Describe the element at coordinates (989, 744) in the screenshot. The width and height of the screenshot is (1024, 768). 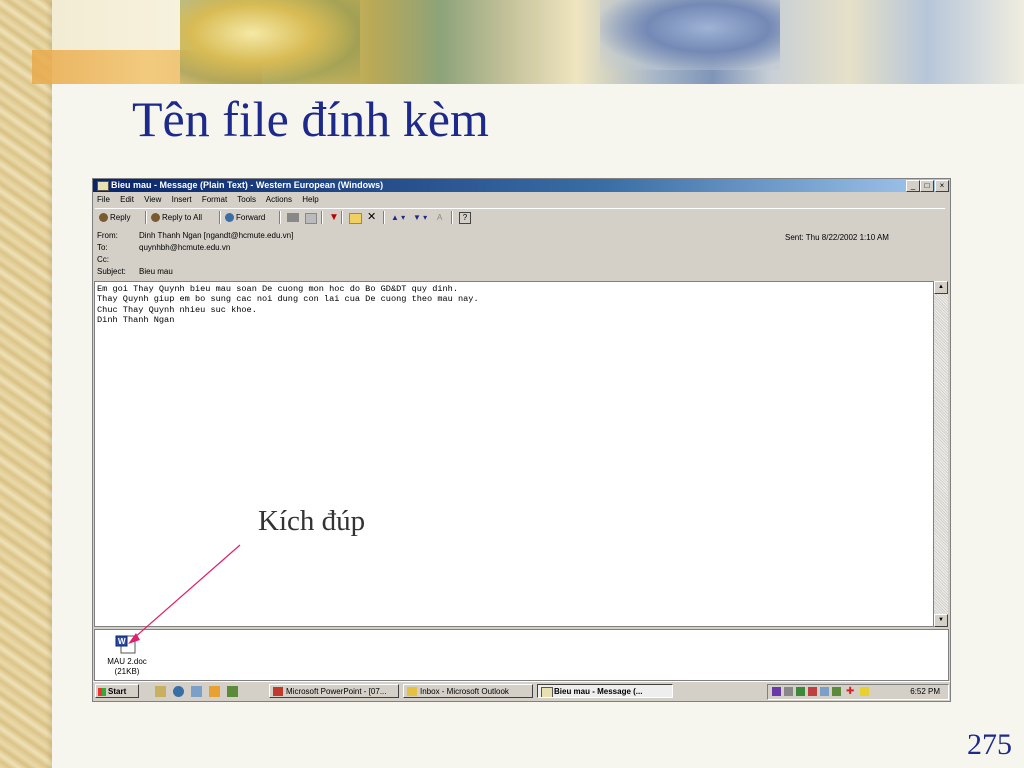
I see `page-number: 275` at that location.